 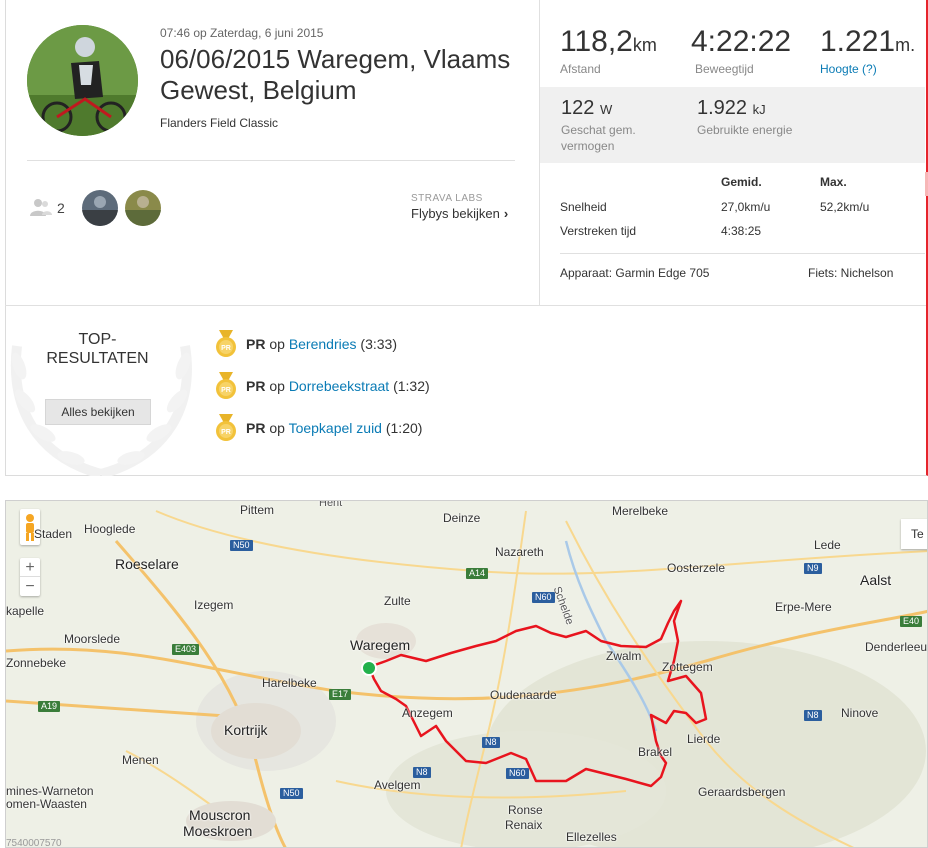 What do you see at coordinates (397, 785) in the screenshot?
I see `map-place-label: Avelgem` at bounding box center [397, 785].